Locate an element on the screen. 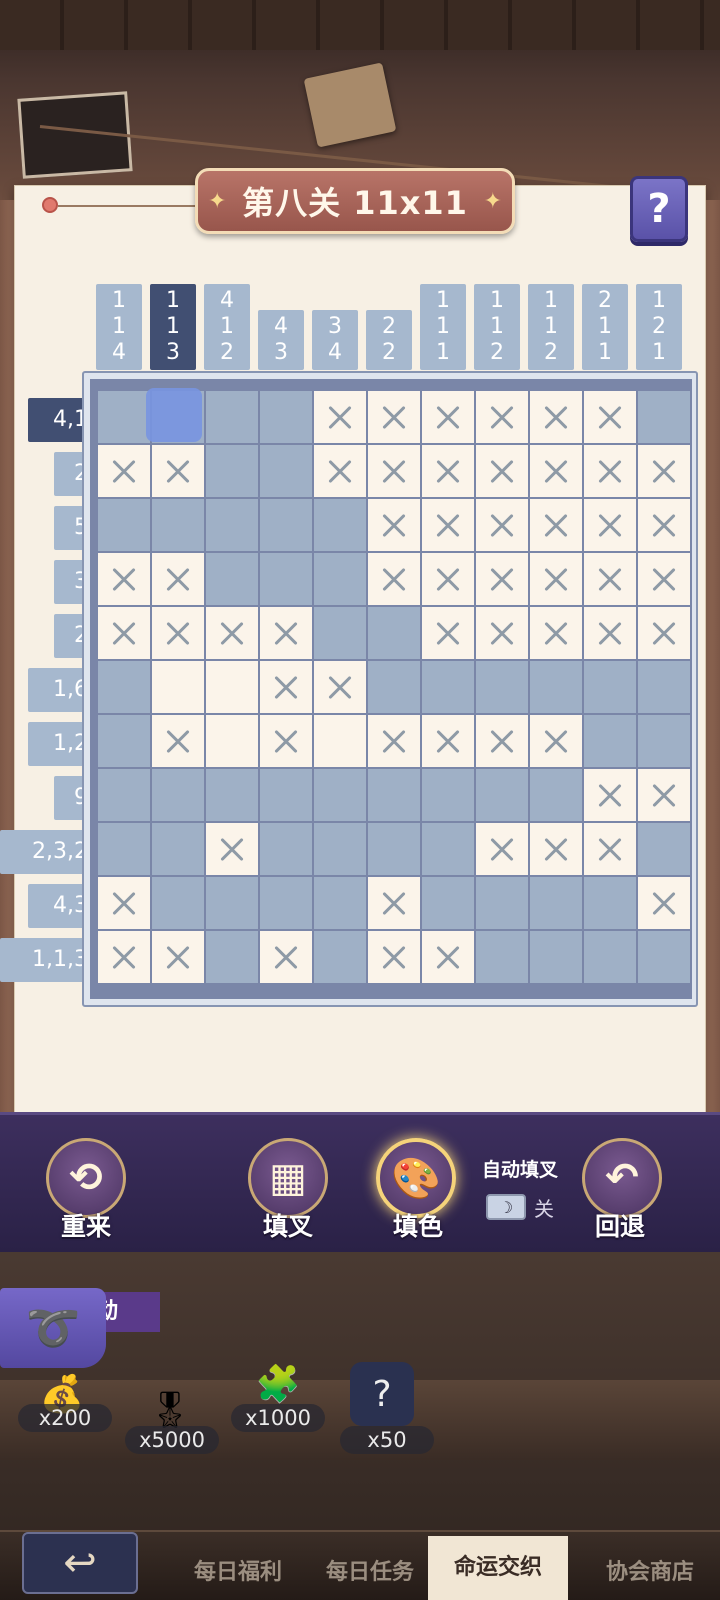 This screenshot has width=720, height=1600. tab-guild-shop: 协会商店 is located at coordinates (650, 1570).